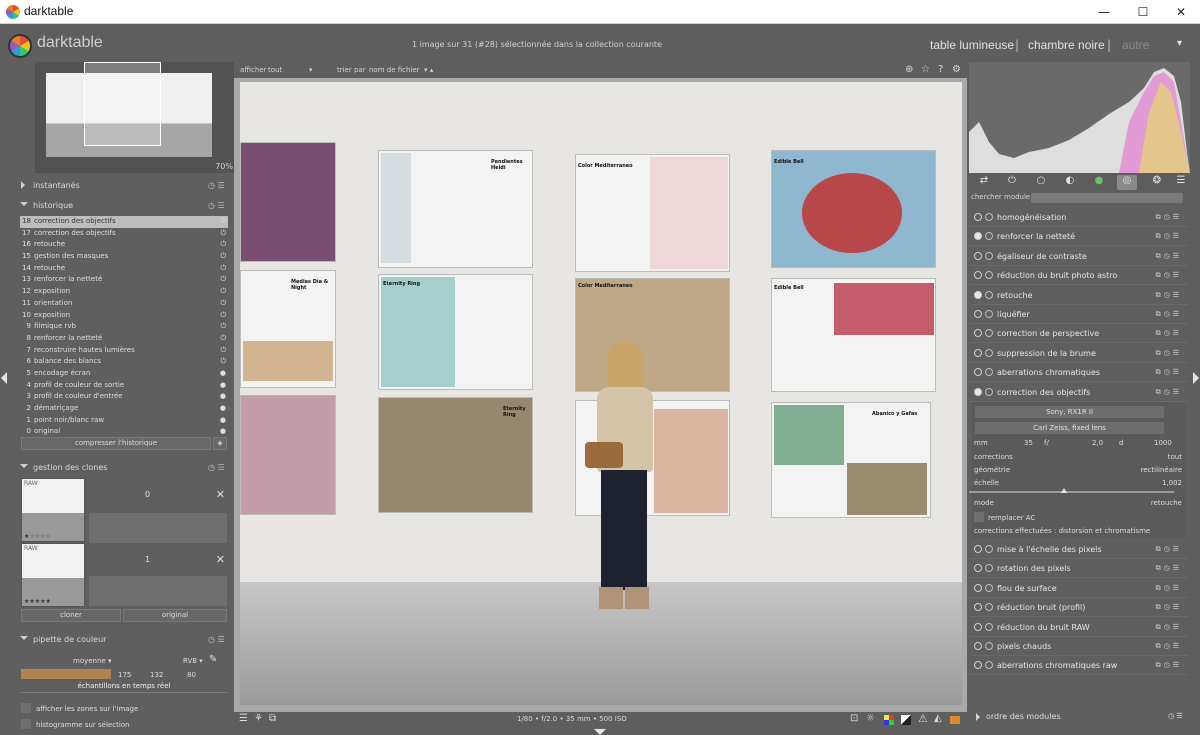 The image size is (1200, 735). What do you see at coordinates (1078, 647) in the screenshot?
I see `module-row: pixels chauds ⧉◷☰` at bounding box center [1078, 647].